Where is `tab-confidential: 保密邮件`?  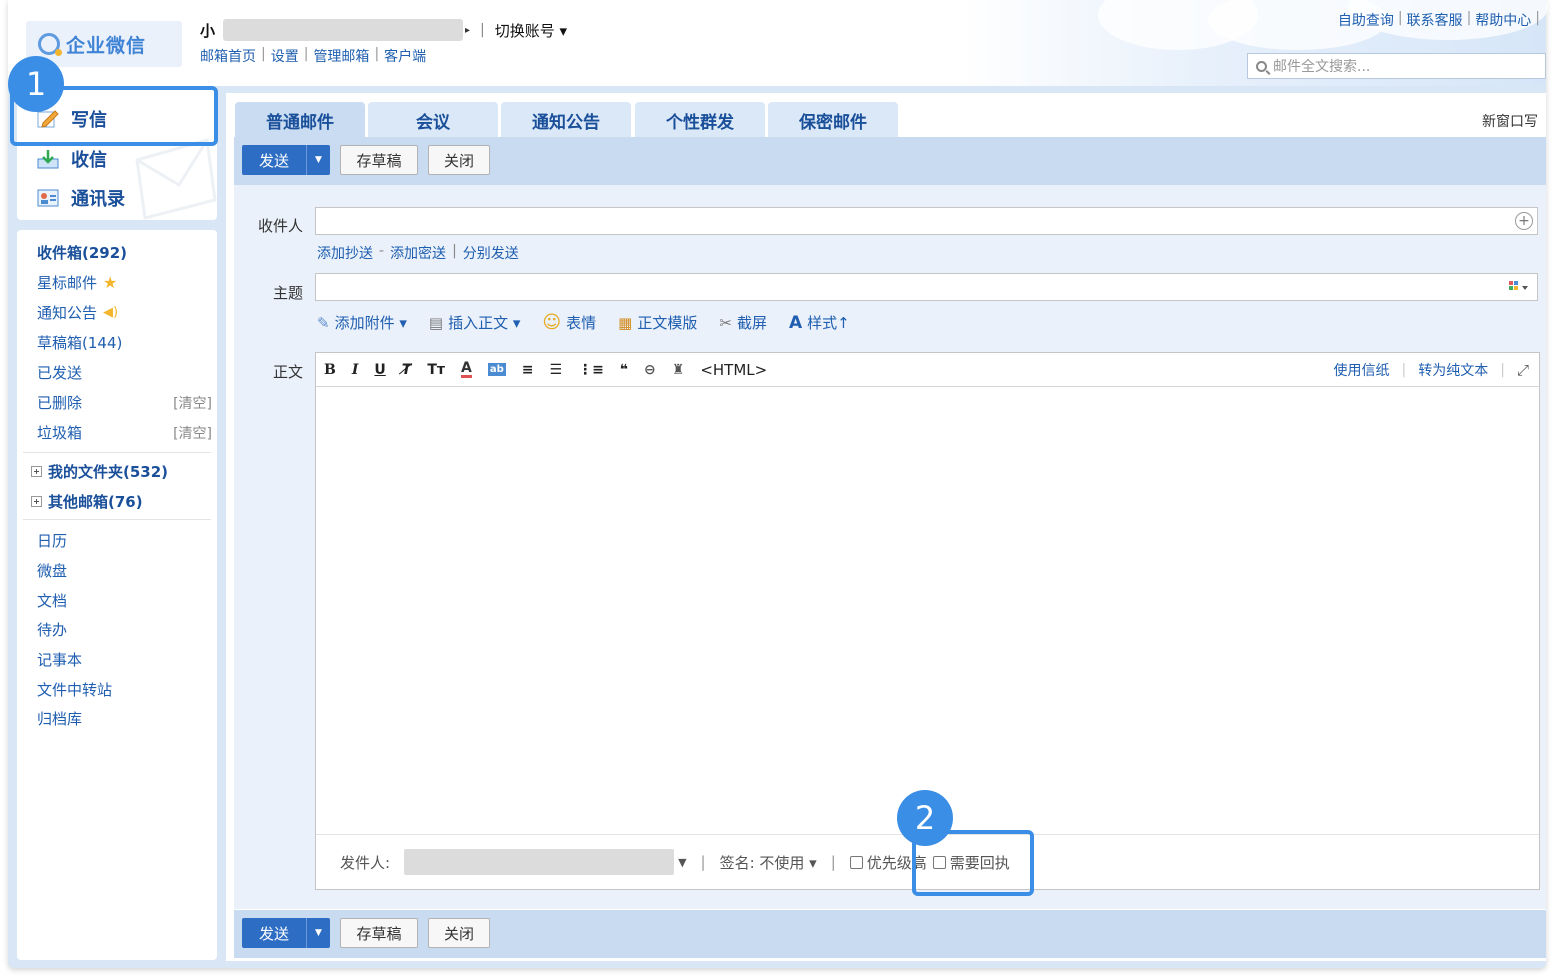 tab-confidential: 保密邮件 is located at coordinates (833, 120).